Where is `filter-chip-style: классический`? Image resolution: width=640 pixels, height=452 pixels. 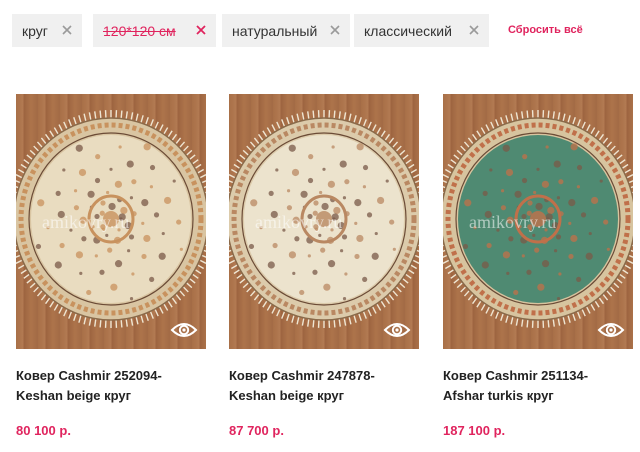
filter-chip-style: классический is located at coordinates (421, 30).